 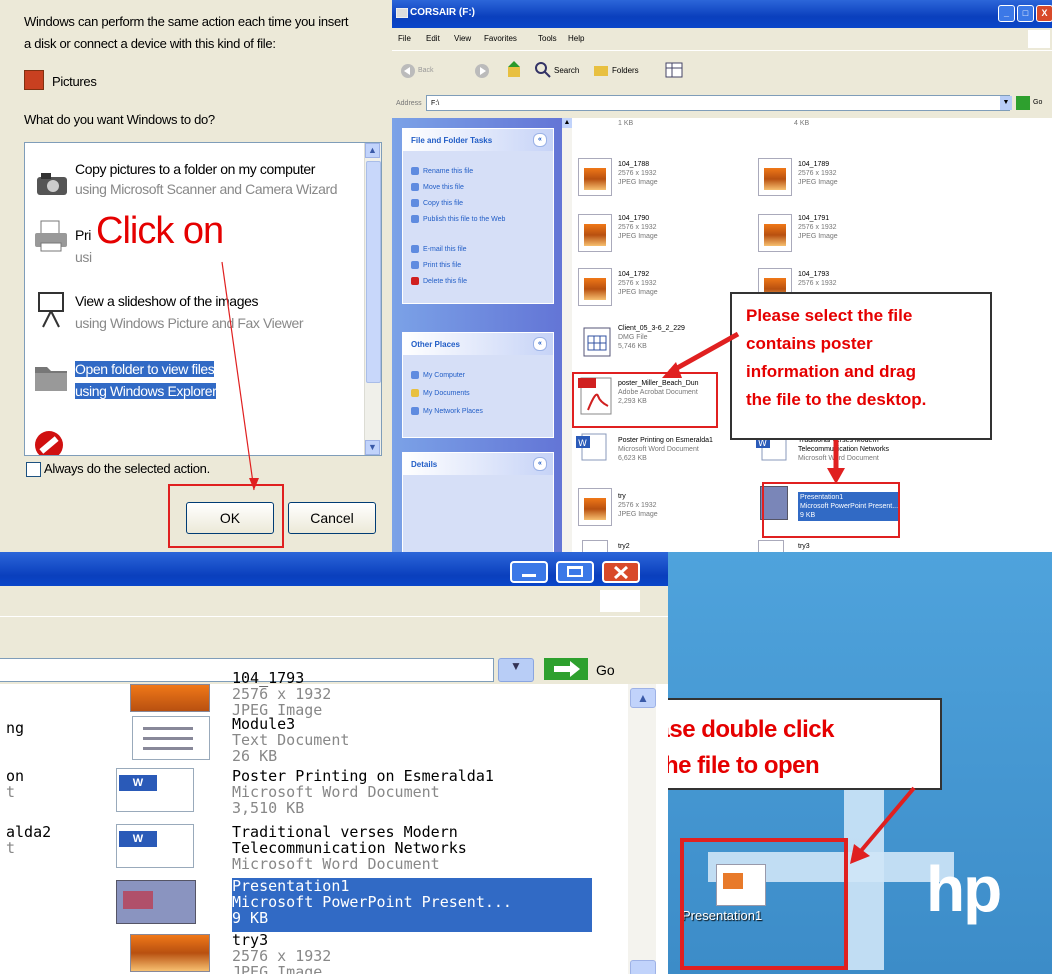 What do you see at coordinates (15, 728) in the screenshot?
I see `left-column-fragment: ng` at bounding box center [15, 728].